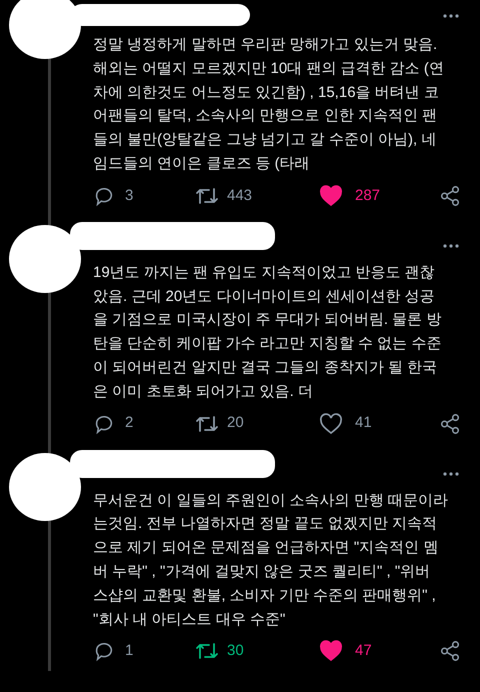 The width and height of the screenshot is (480, 692). What do you see at coordinates (363, 651) in the screenshot?
I see `like-count: 47` at bounding box center [363, 651].